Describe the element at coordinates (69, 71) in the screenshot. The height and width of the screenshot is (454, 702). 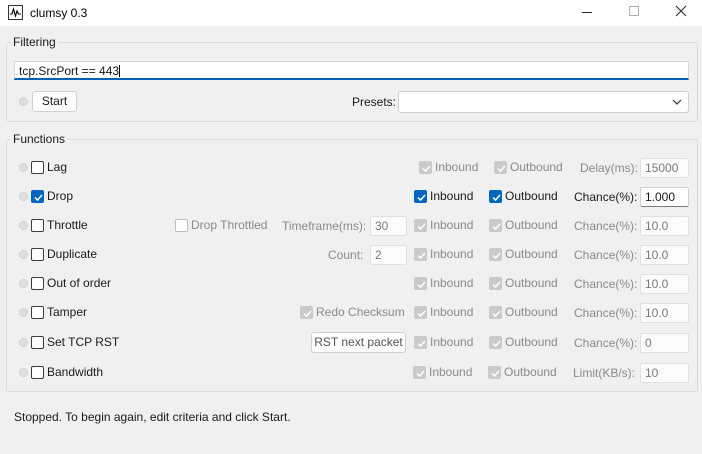
I see `filter-text: tcp.SrcPort == 443` at that location.